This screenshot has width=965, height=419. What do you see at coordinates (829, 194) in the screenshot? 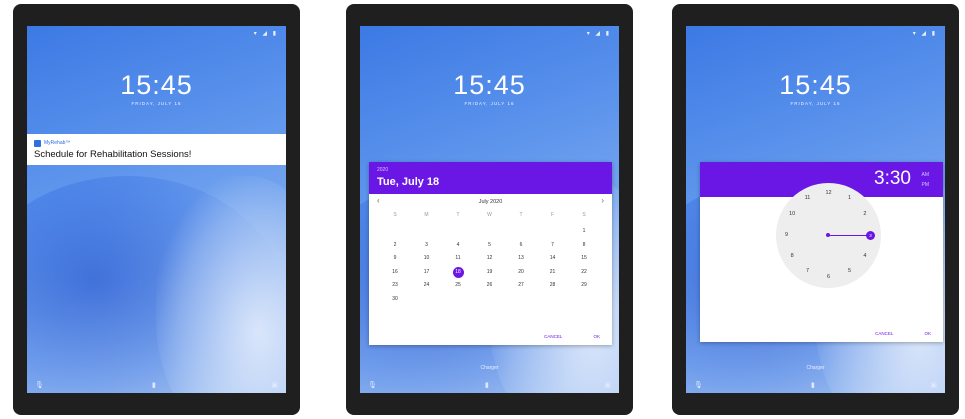
I see `clock-number: 12` at bounding box center [829, 194].